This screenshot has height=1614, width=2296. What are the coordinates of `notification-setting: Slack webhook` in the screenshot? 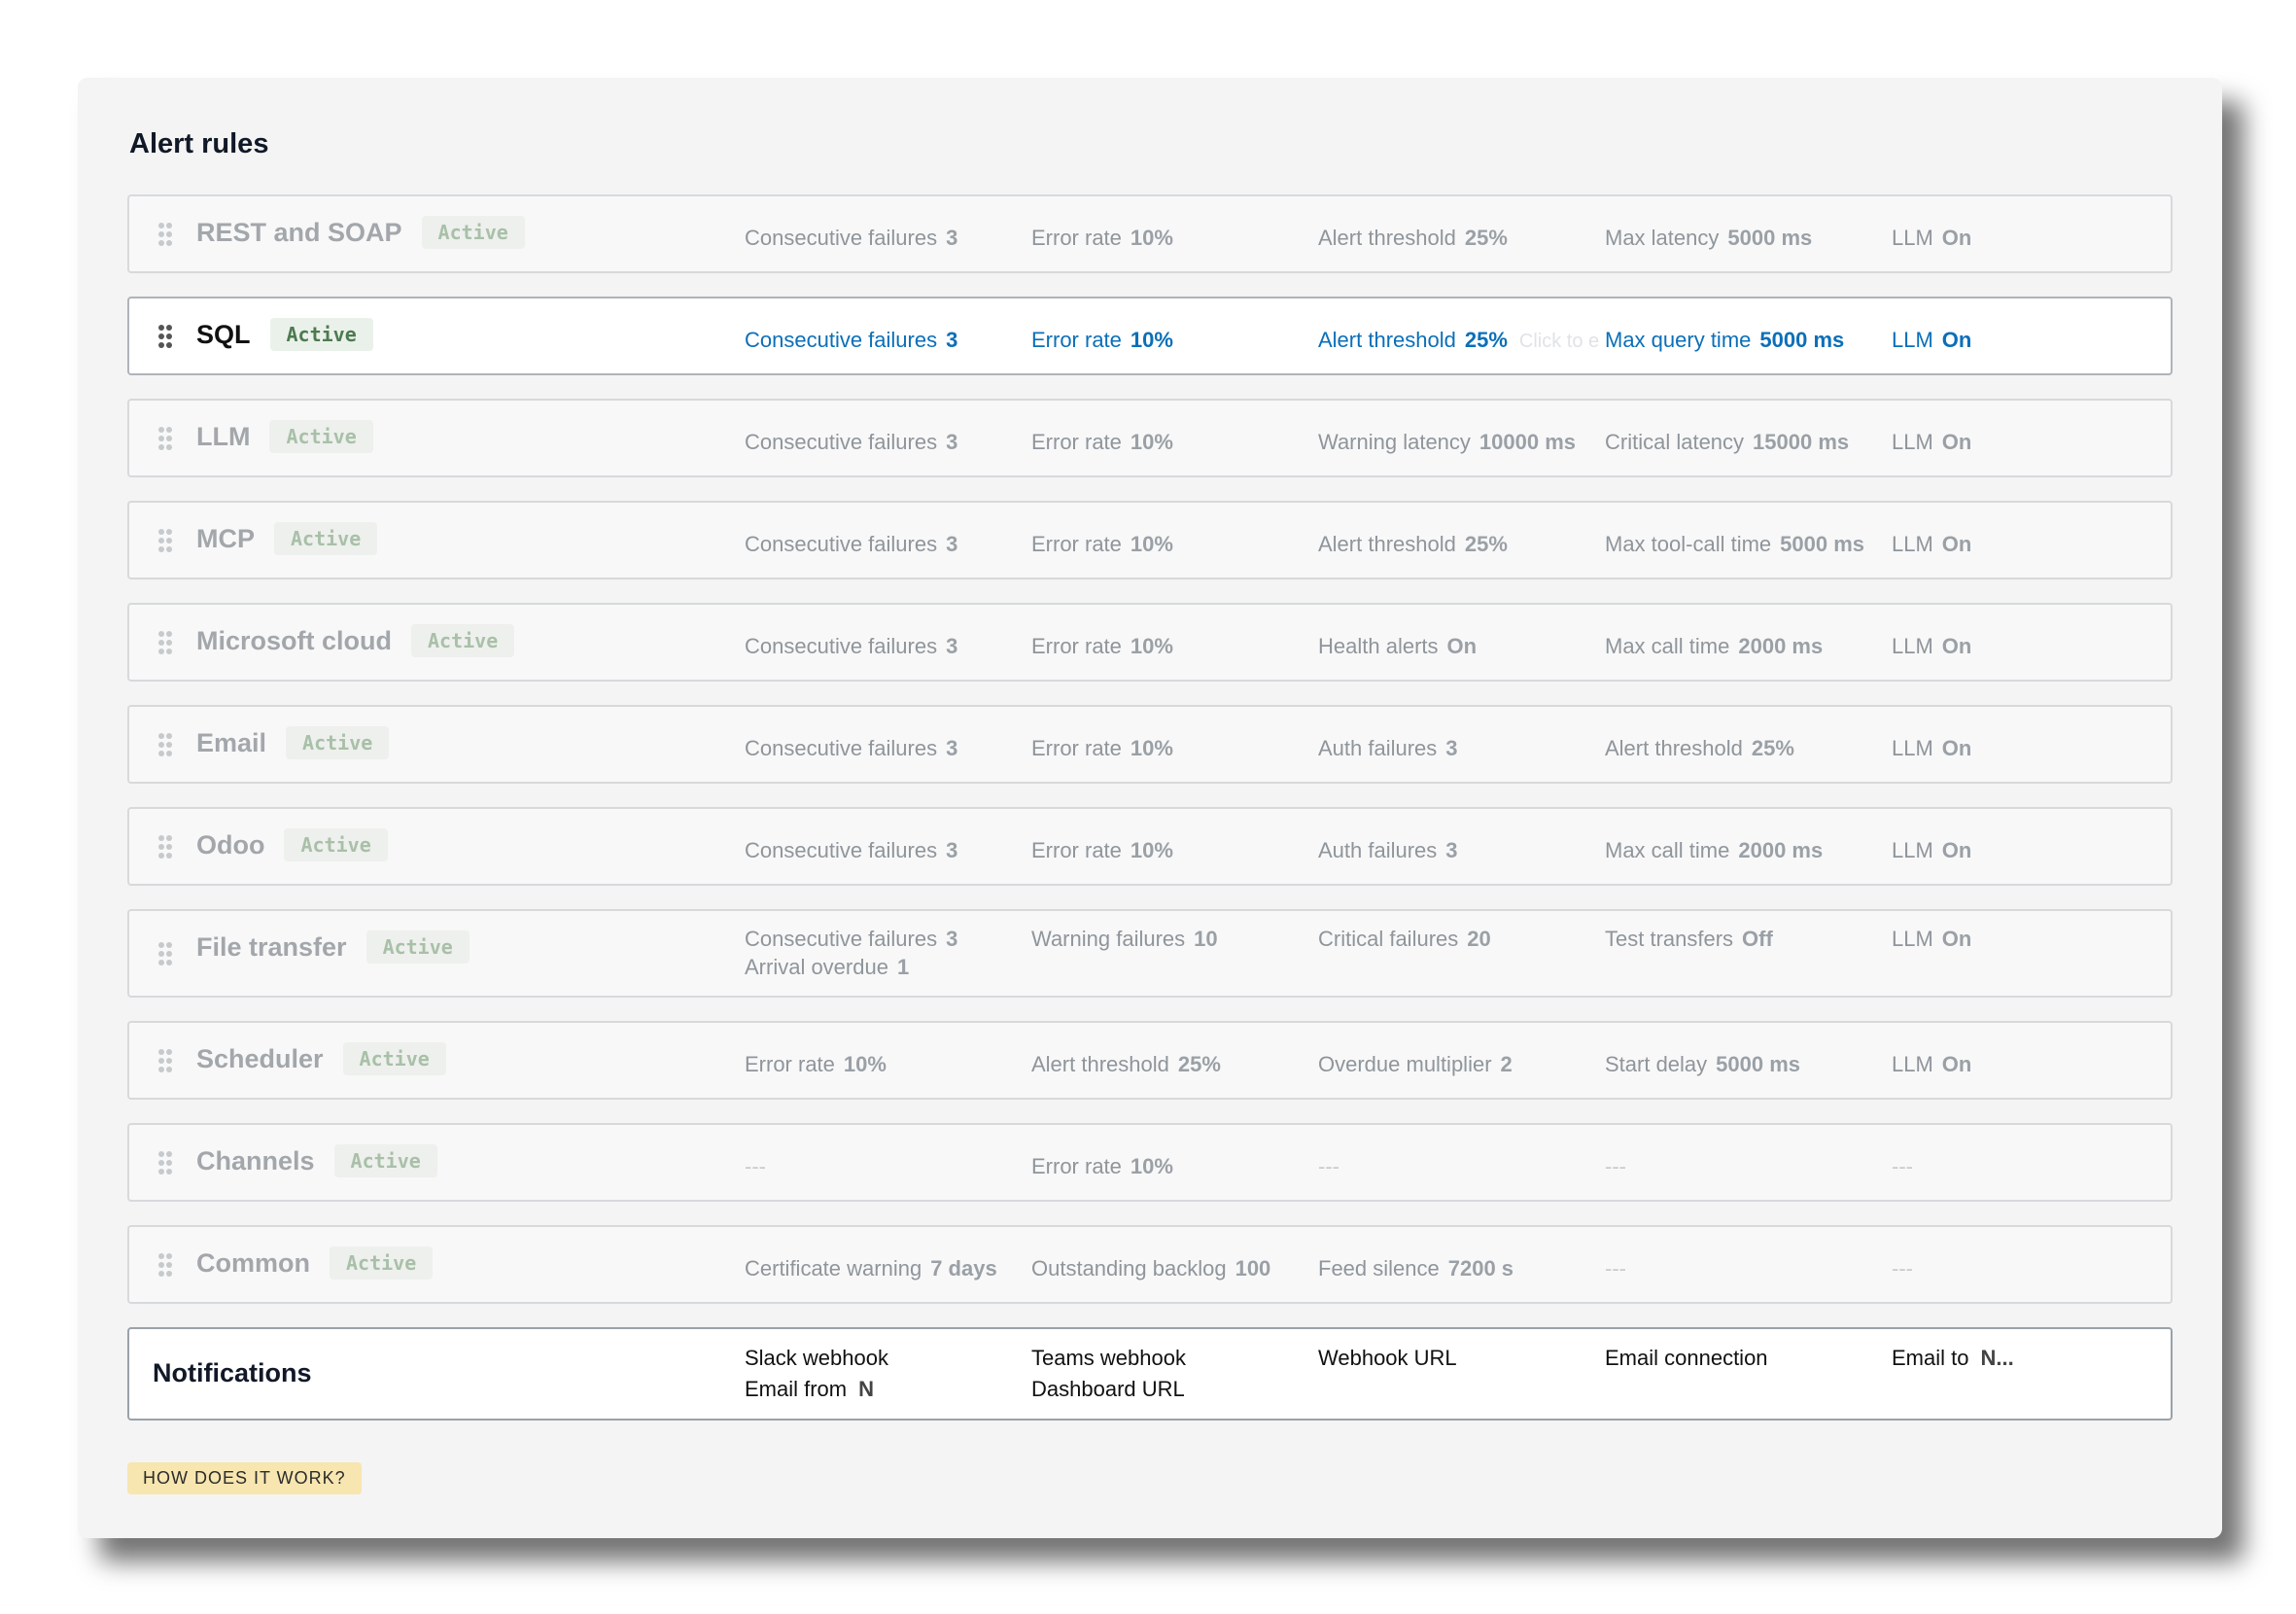 It's located at (885, 1358).